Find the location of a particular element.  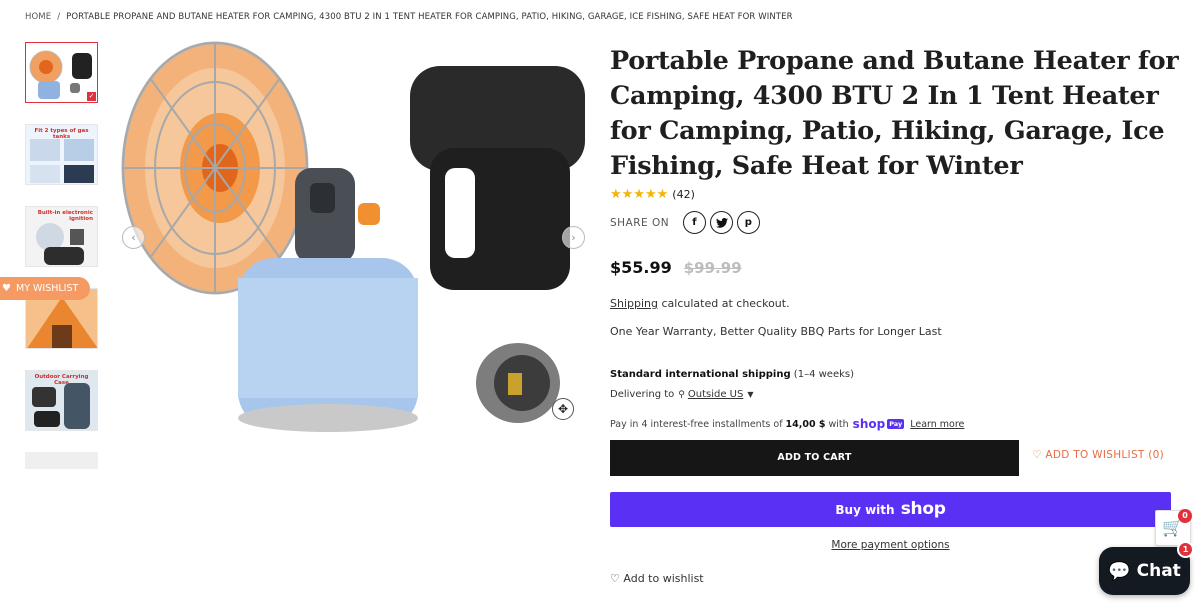

delivering-label: Delivering to is located at coordinates (642, 394).